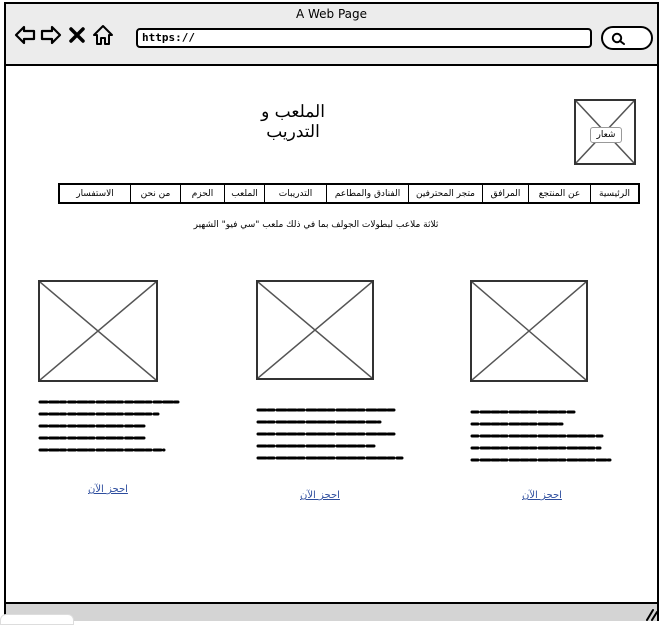 This screenshot has width=663, height=625. Describe the element at coordinates (364, 38) in the screenshot. I see `address-bar: https://` at that location.